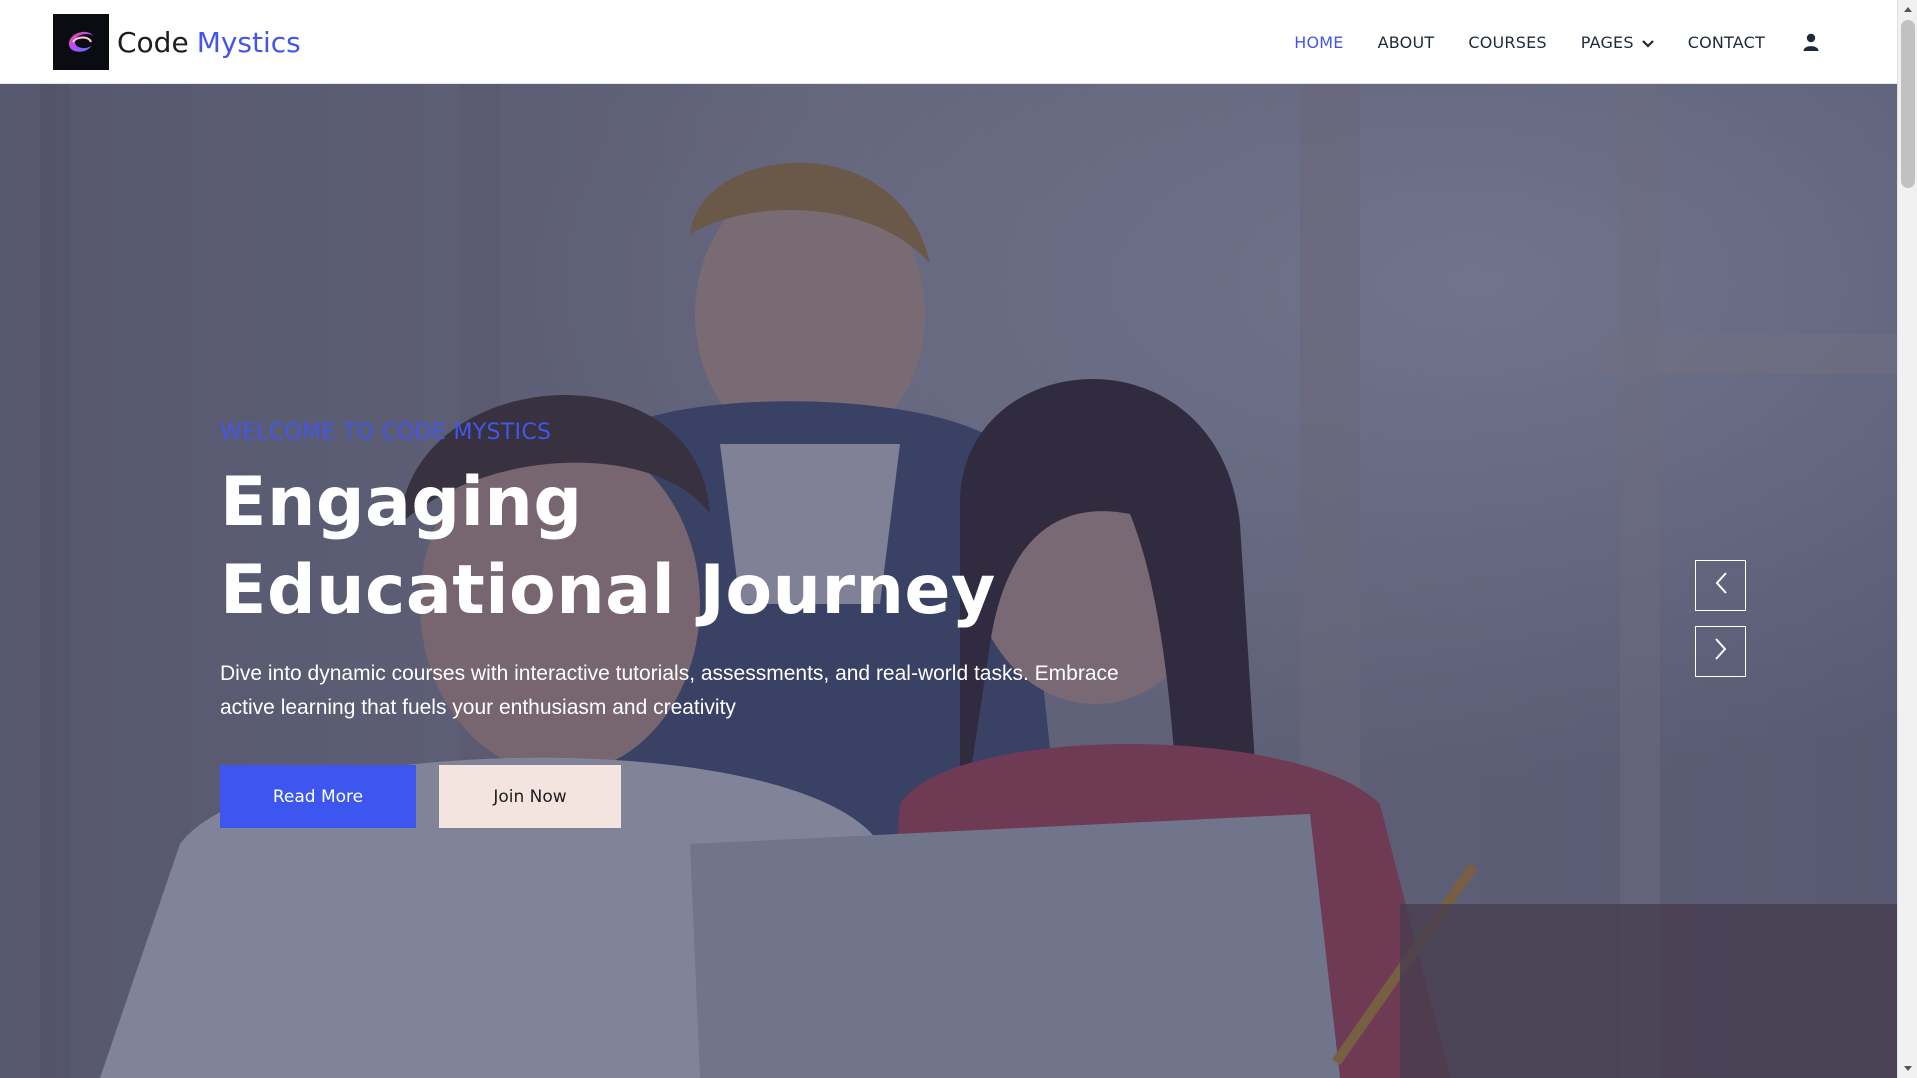 The height and width of the screenshot is (1078, 1917). I want to click on user-icon, so click(1811, 42).